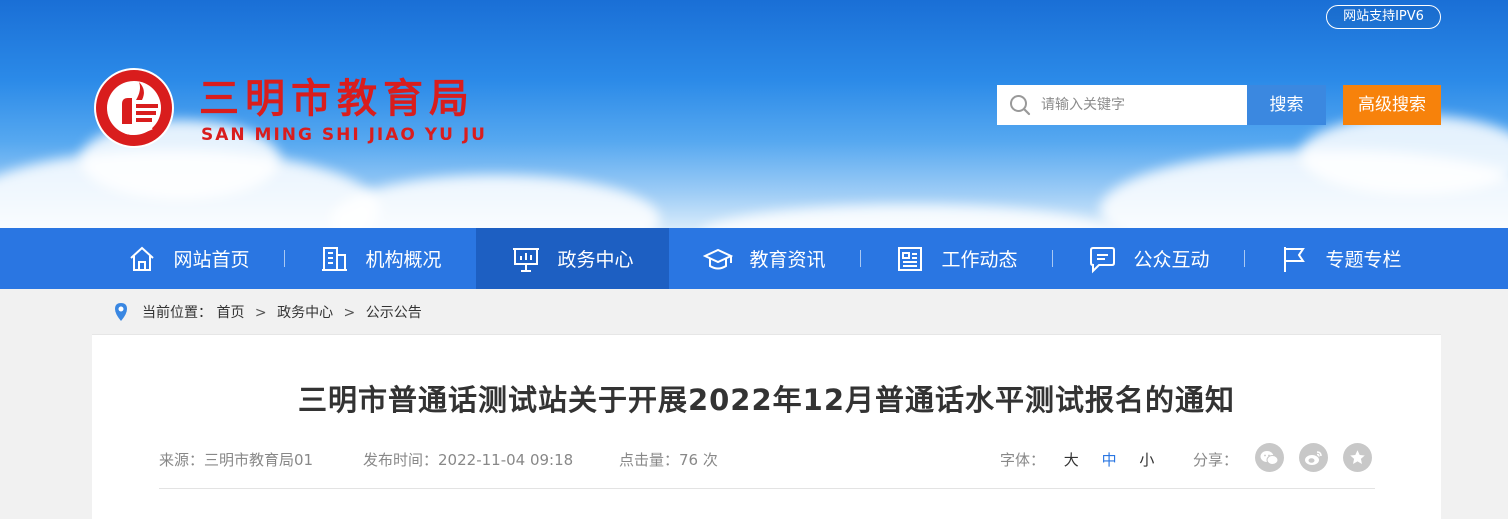 The image size is (1508, 519). What do you see at coordinates (1392, 105) in the screenshot?
I see `advanced-search-button: 高级搜索` at bounding box center [1392, 105].